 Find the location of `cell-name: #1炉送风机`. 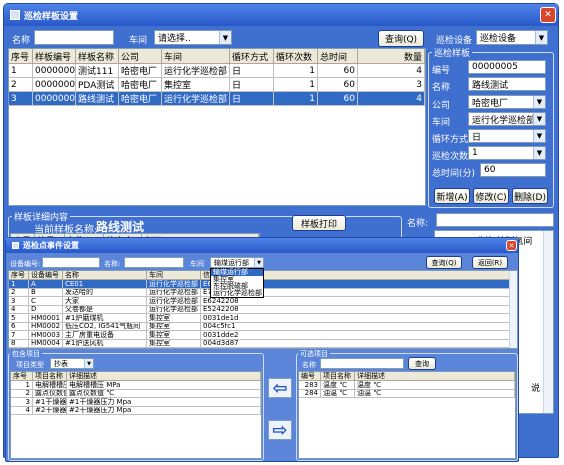

cell-name: #1炉送风机 is located at coordinates (105, 343).